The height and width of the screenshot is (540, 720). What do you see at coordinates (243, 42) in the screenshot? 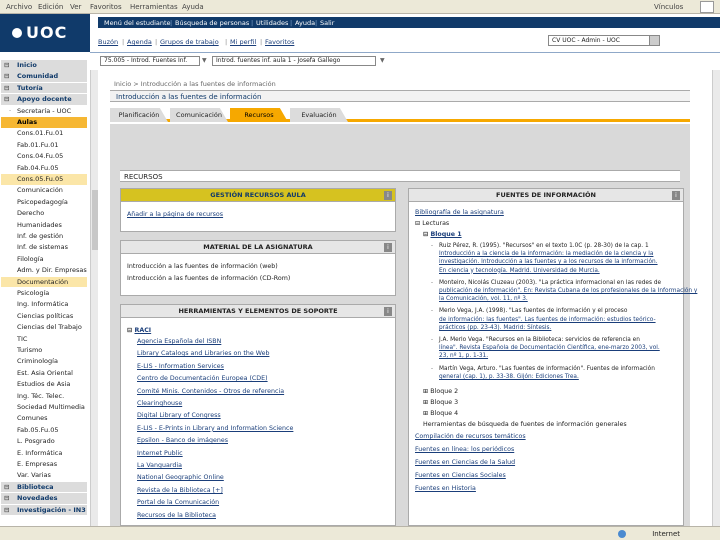
I see `subnav-mi-perfil: Mi perfil` at bounding box center [243, 42].